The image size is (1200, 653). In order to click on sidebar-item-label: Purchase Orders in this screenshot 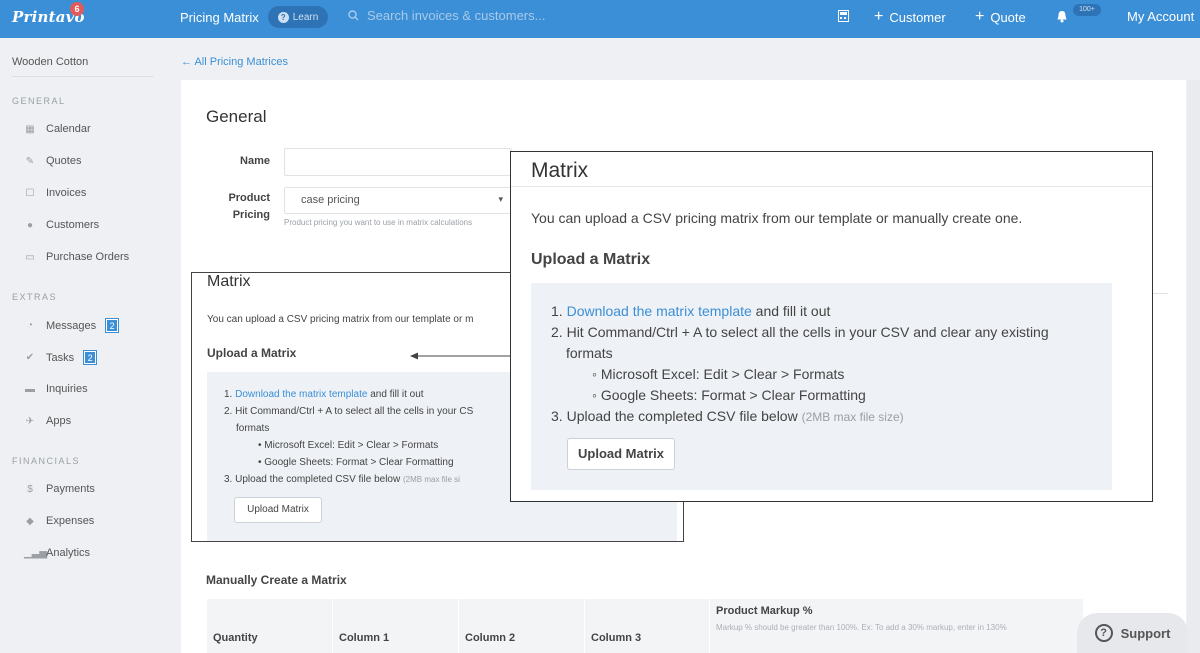, I will do `click(88, 257)`.